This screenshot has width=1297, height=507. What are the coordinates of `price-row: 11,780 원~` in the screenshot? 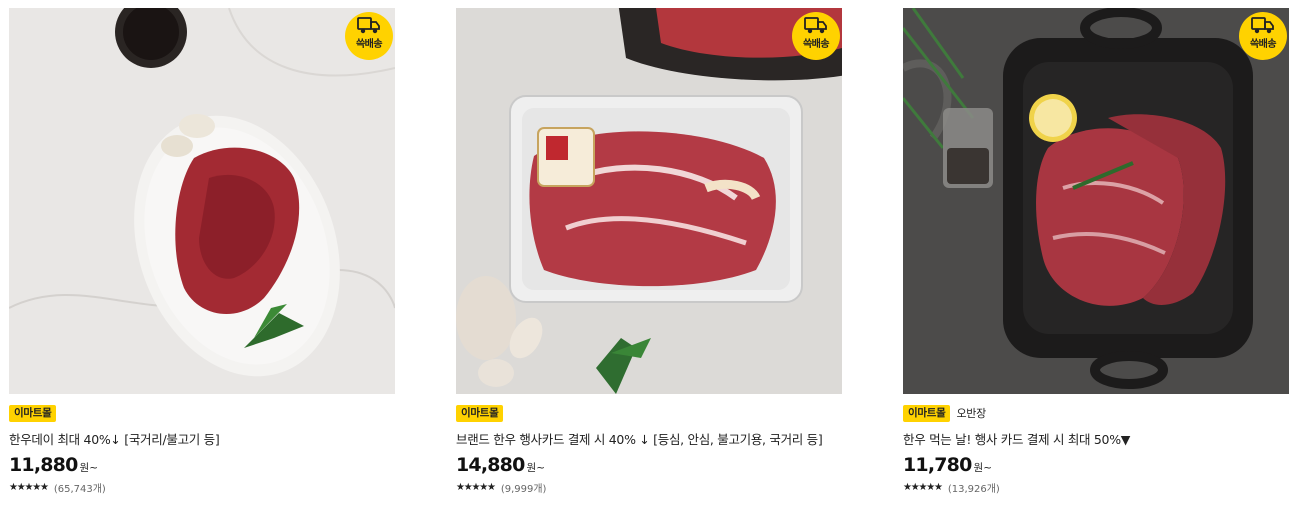 It's located at (1096, 465).